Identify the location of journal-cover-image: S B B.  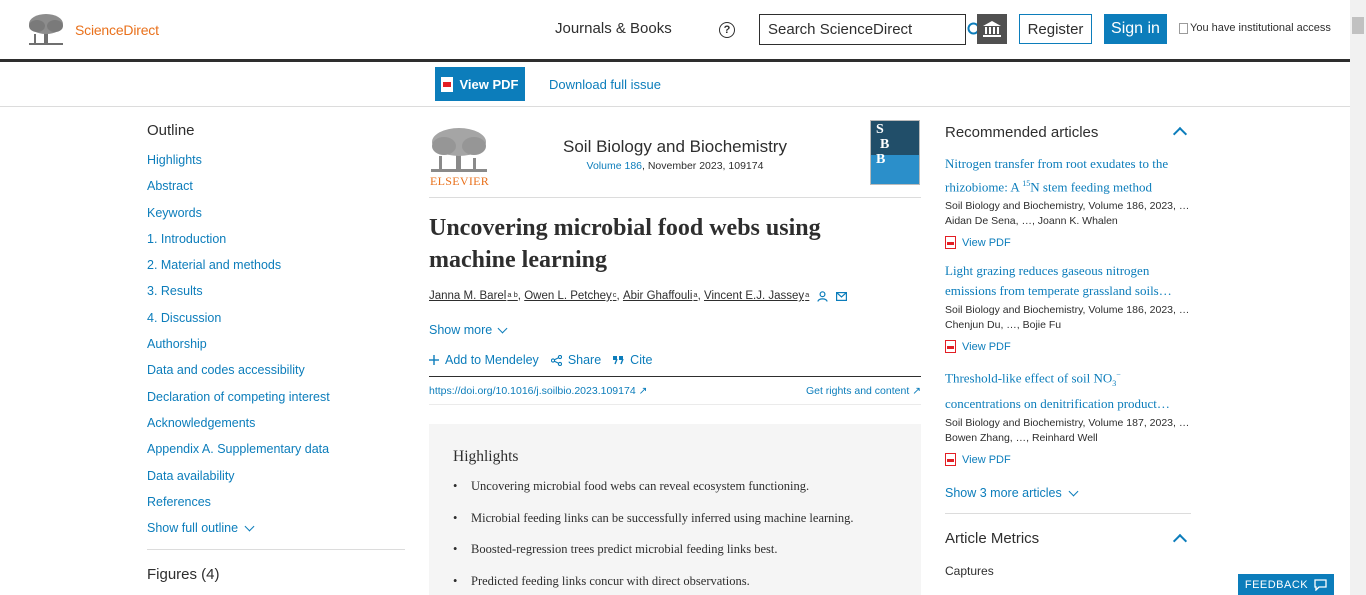
(895, 152).